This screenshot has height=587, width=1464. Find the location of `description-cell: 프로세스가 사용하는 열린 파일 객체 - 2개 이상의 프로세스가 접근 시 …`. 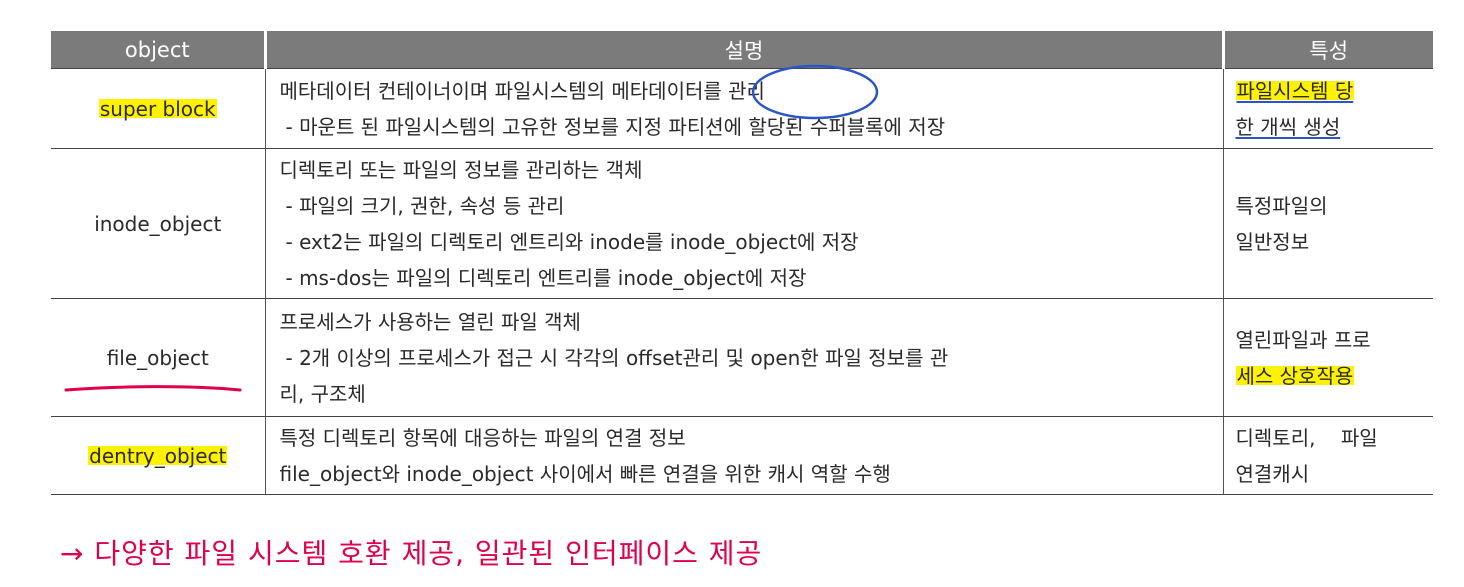

description-cell: 프로세스가 사용하는 열린 파일 객체 - 2개 이상의 프로세스가 접근 시 … is located at coordinates (744, 357).